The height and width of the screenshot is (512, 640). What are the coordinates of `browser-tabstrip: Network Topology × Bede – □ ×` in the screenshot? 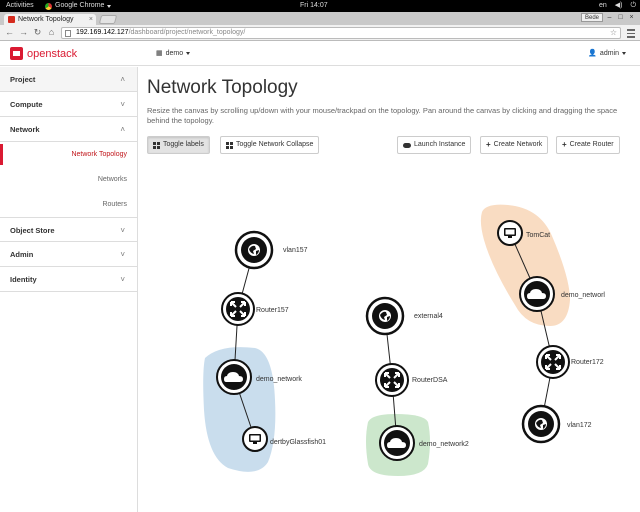 It's located at (320, 18).